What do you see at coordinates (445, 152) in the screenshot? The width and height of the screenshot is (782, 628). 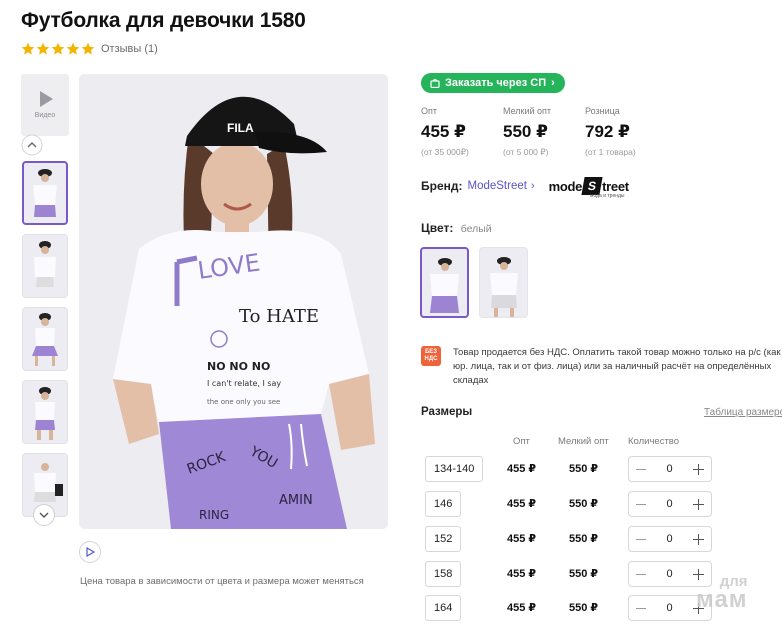 I see `price-condition: (от 35 000₽)` at bounding box center [445, 152].